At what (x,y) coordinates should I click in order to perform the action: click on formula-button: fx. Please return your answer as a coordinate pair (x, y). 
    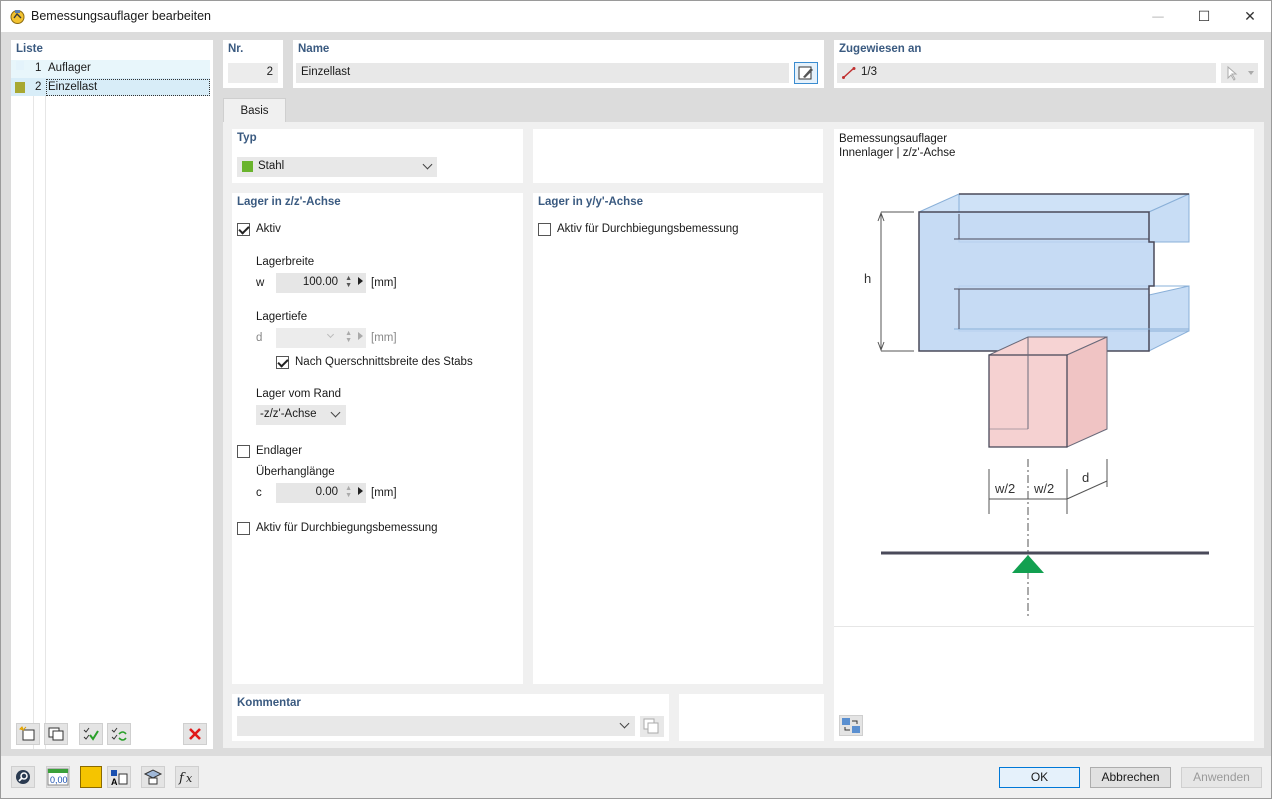
    Looking at the image, I should click on (187, 777).